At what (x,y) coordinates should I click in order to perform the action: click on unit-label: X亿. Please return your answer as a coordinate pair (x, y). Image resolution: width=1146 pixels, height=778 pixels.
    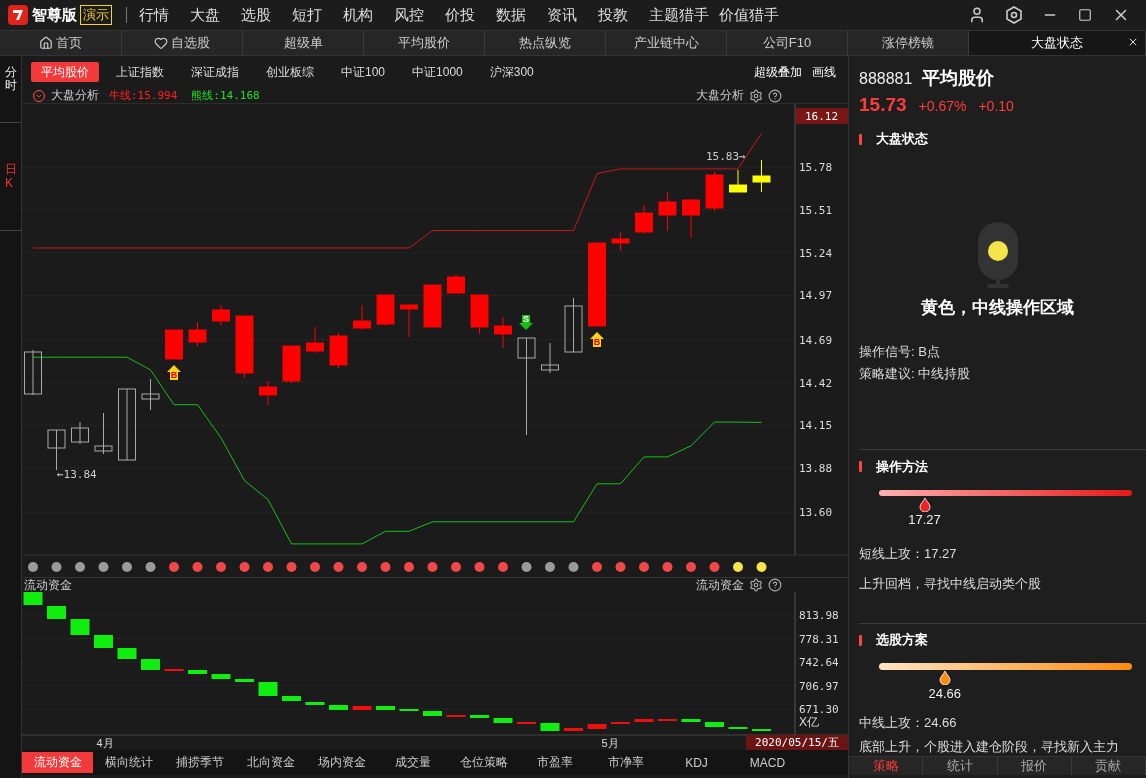
    Looking at the image, I should click on (809, 722).